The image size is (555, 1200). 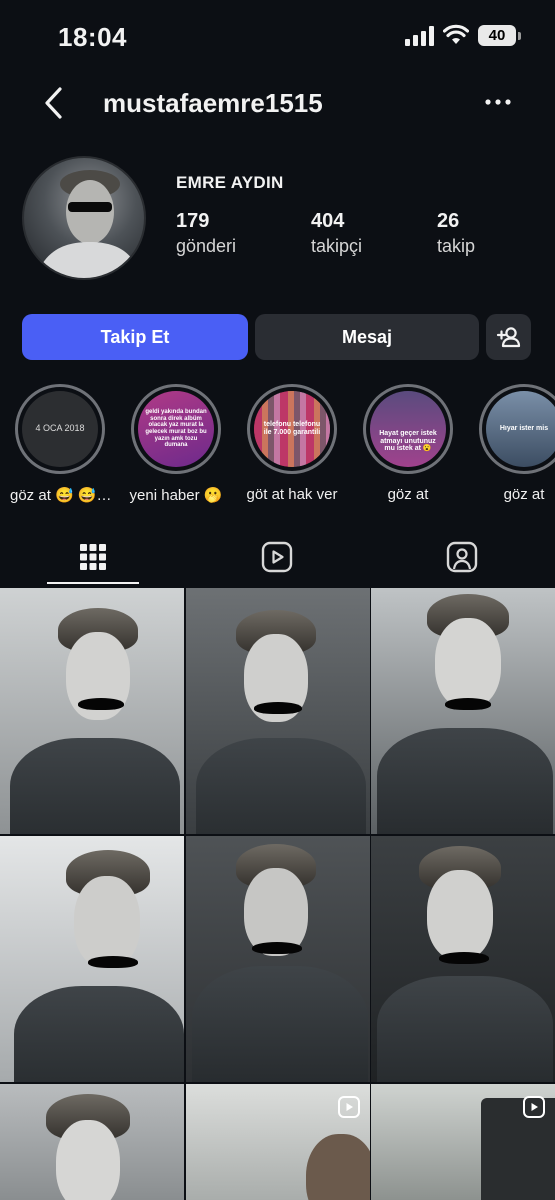 What do you see at coordinates (456, 34) in the screenshot?
I see `wifi-icon` at bounding box center [456, 34].